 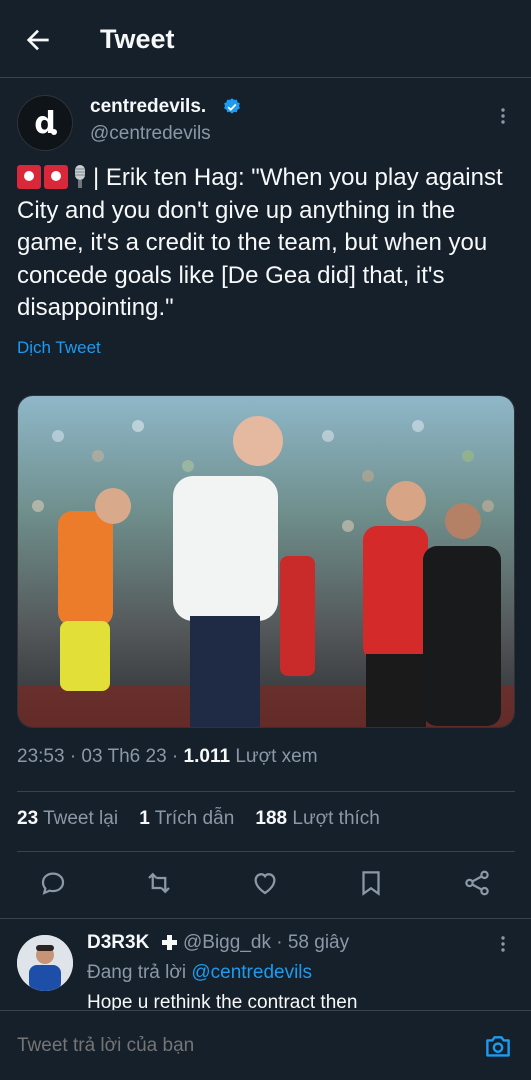 I want to click on replying-to-link: @centredevils, so click(x=251, y=972).